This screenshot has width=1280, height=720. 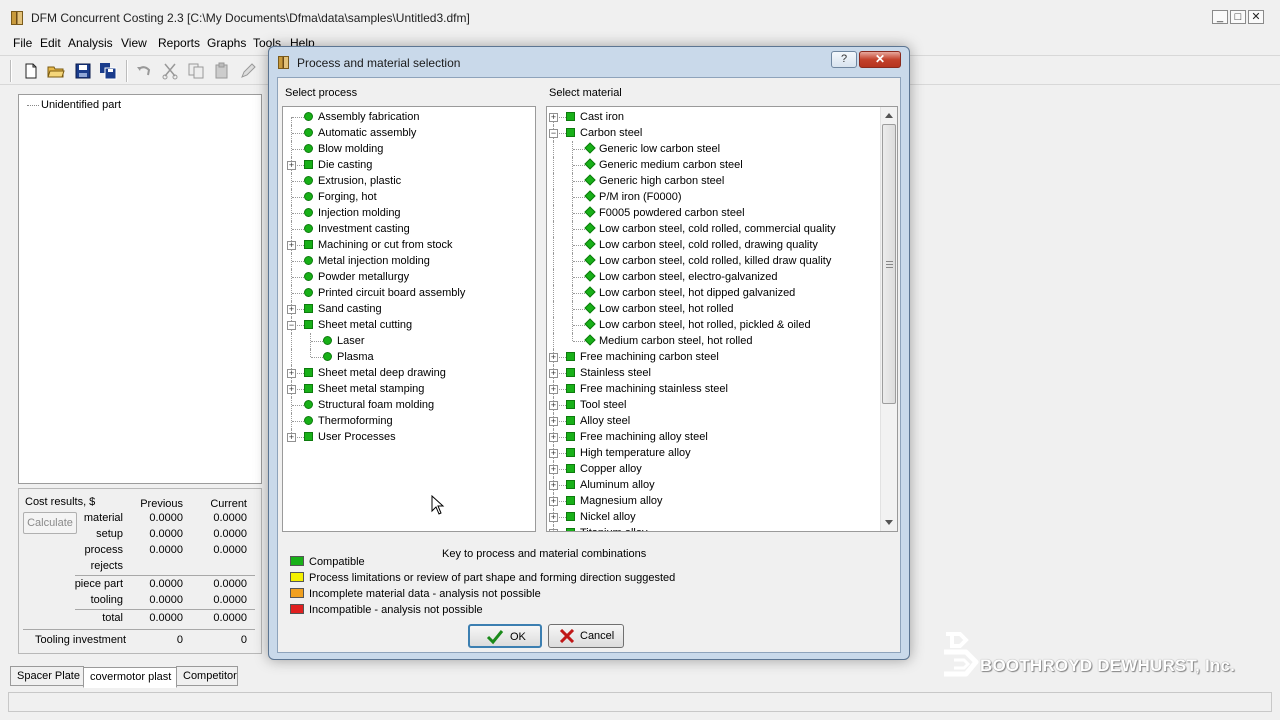 I want to click on tree-item: + Nickel alloy, so click(x=712, y=517).